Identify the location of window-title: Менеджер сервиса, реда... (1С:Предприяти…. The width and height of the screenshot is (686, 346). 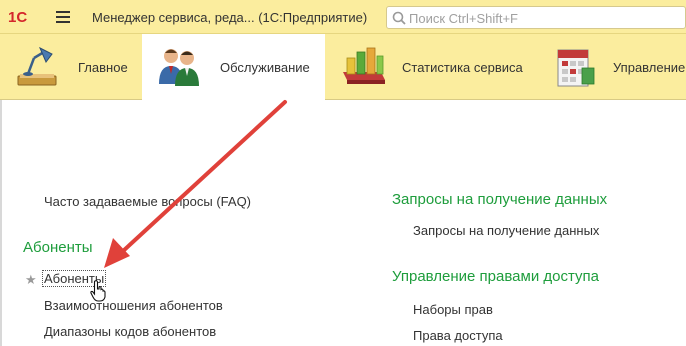
(230, 17).